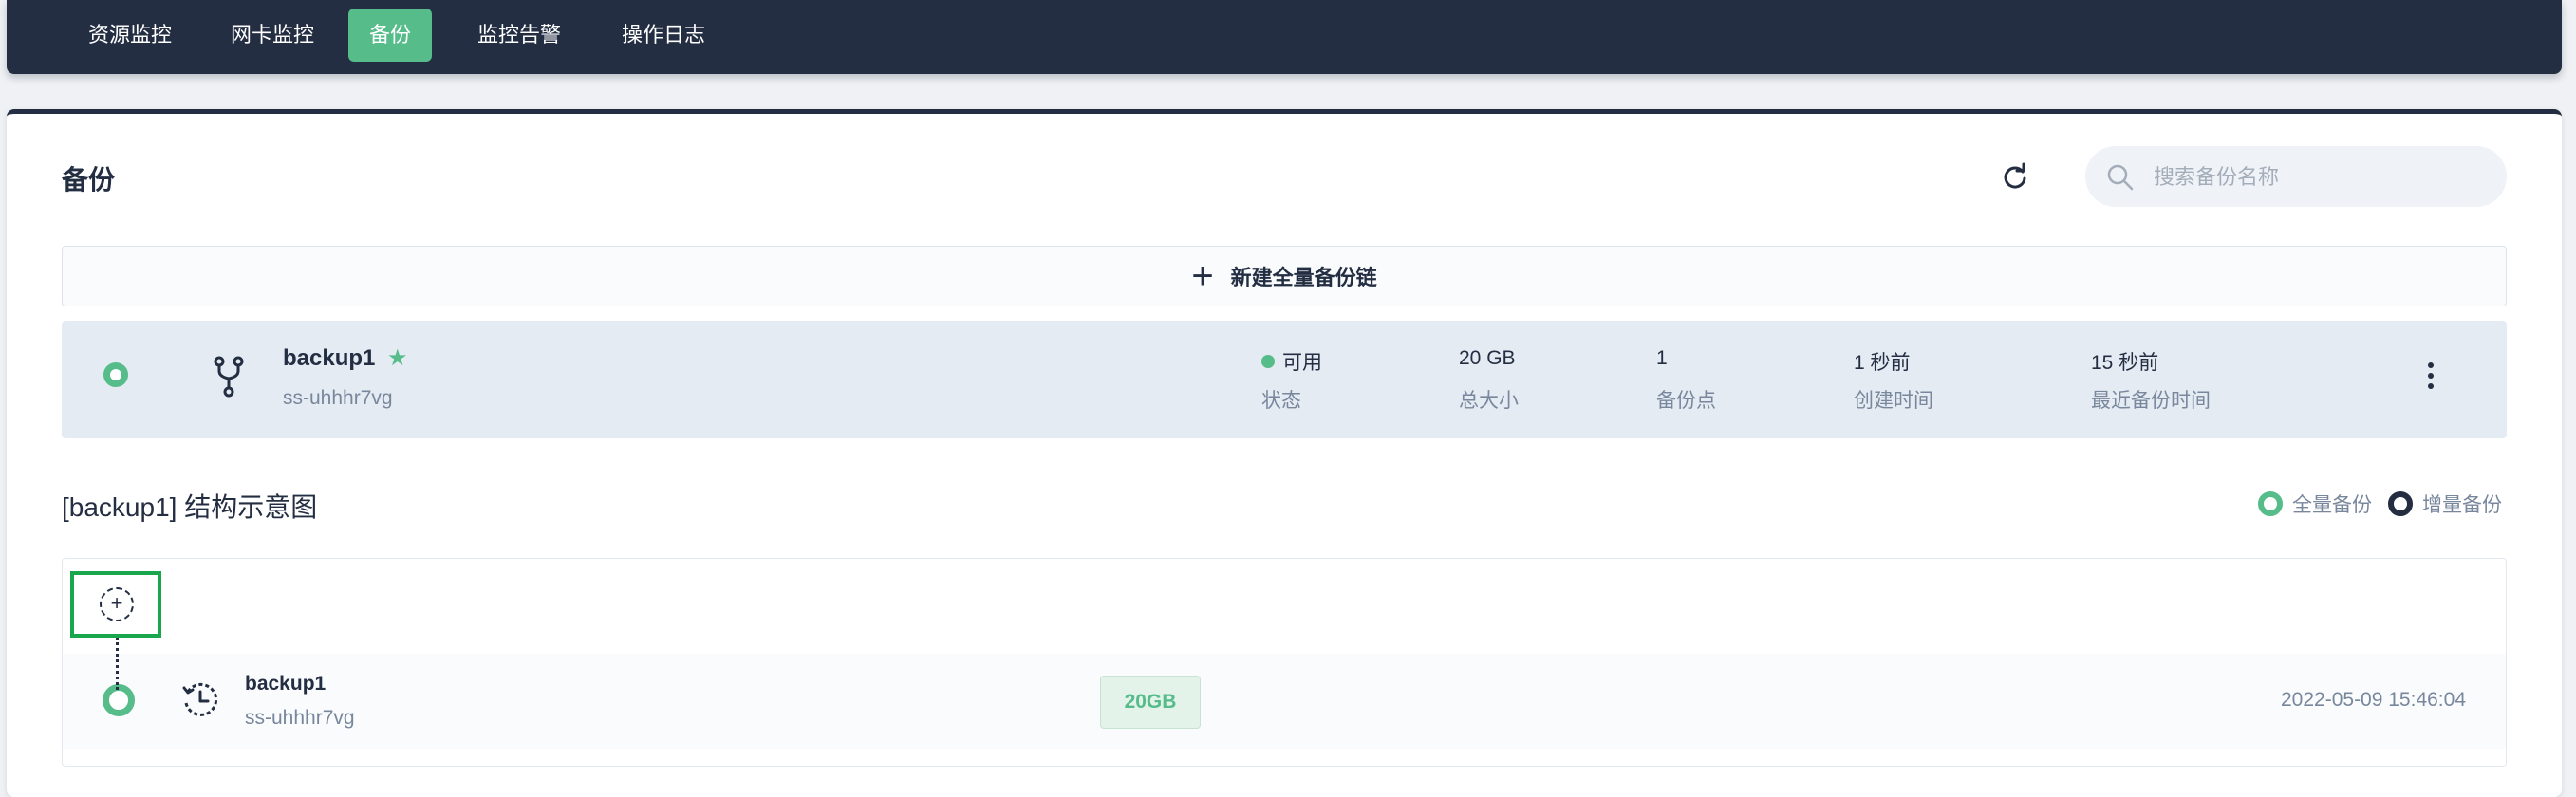 The width and height of the screenshot is (2576, 797). Describe the element at coordinates (2462, 505) in the screenshot. I see `legend-incremental-label: 增量备份` at that location.